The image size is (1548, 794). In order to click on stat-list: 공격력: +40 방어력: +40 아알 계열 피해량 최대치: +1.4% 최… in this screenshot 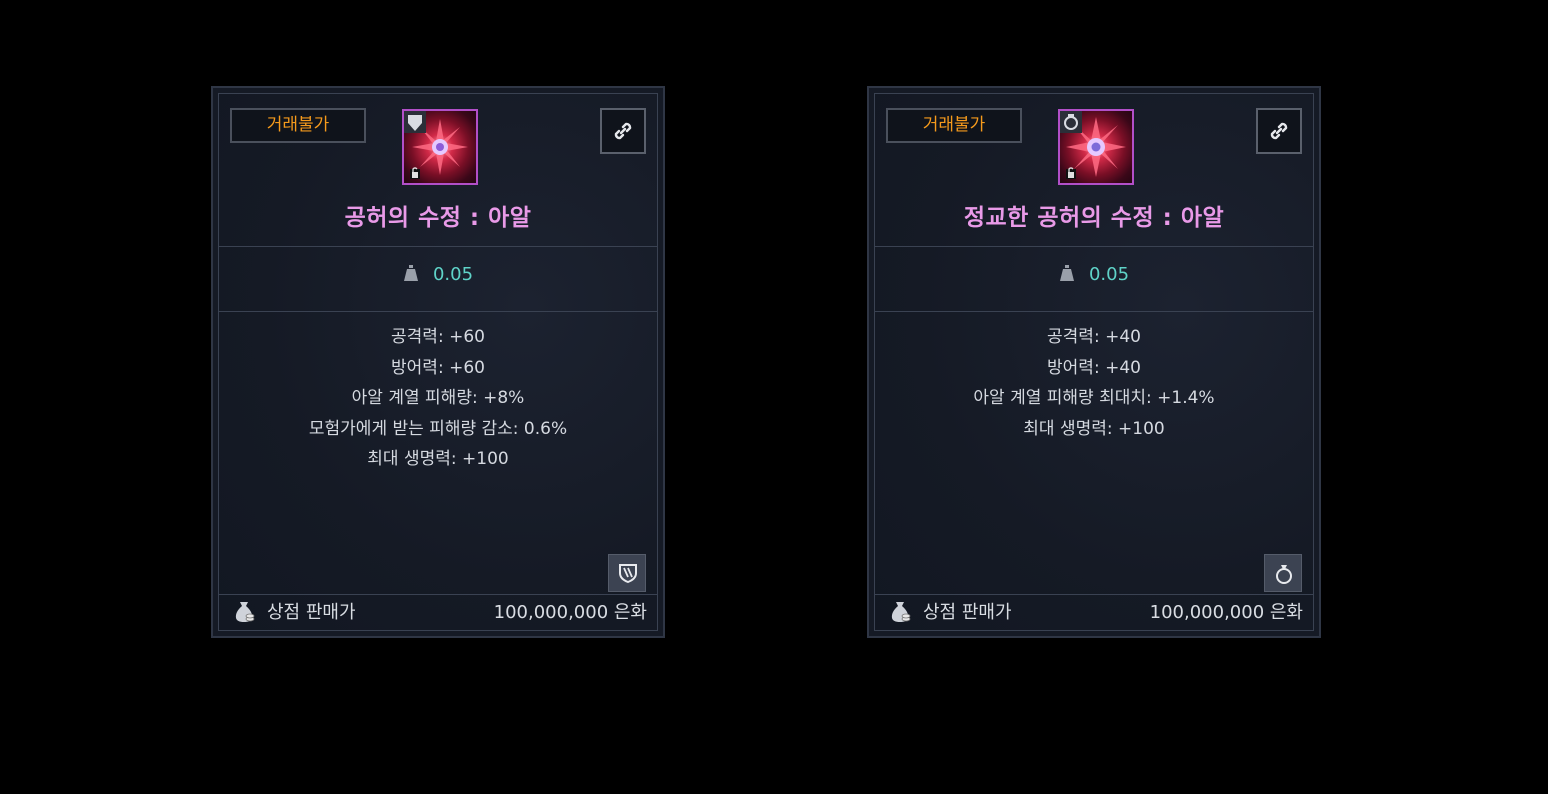, I will do `click(1094, 383)`.